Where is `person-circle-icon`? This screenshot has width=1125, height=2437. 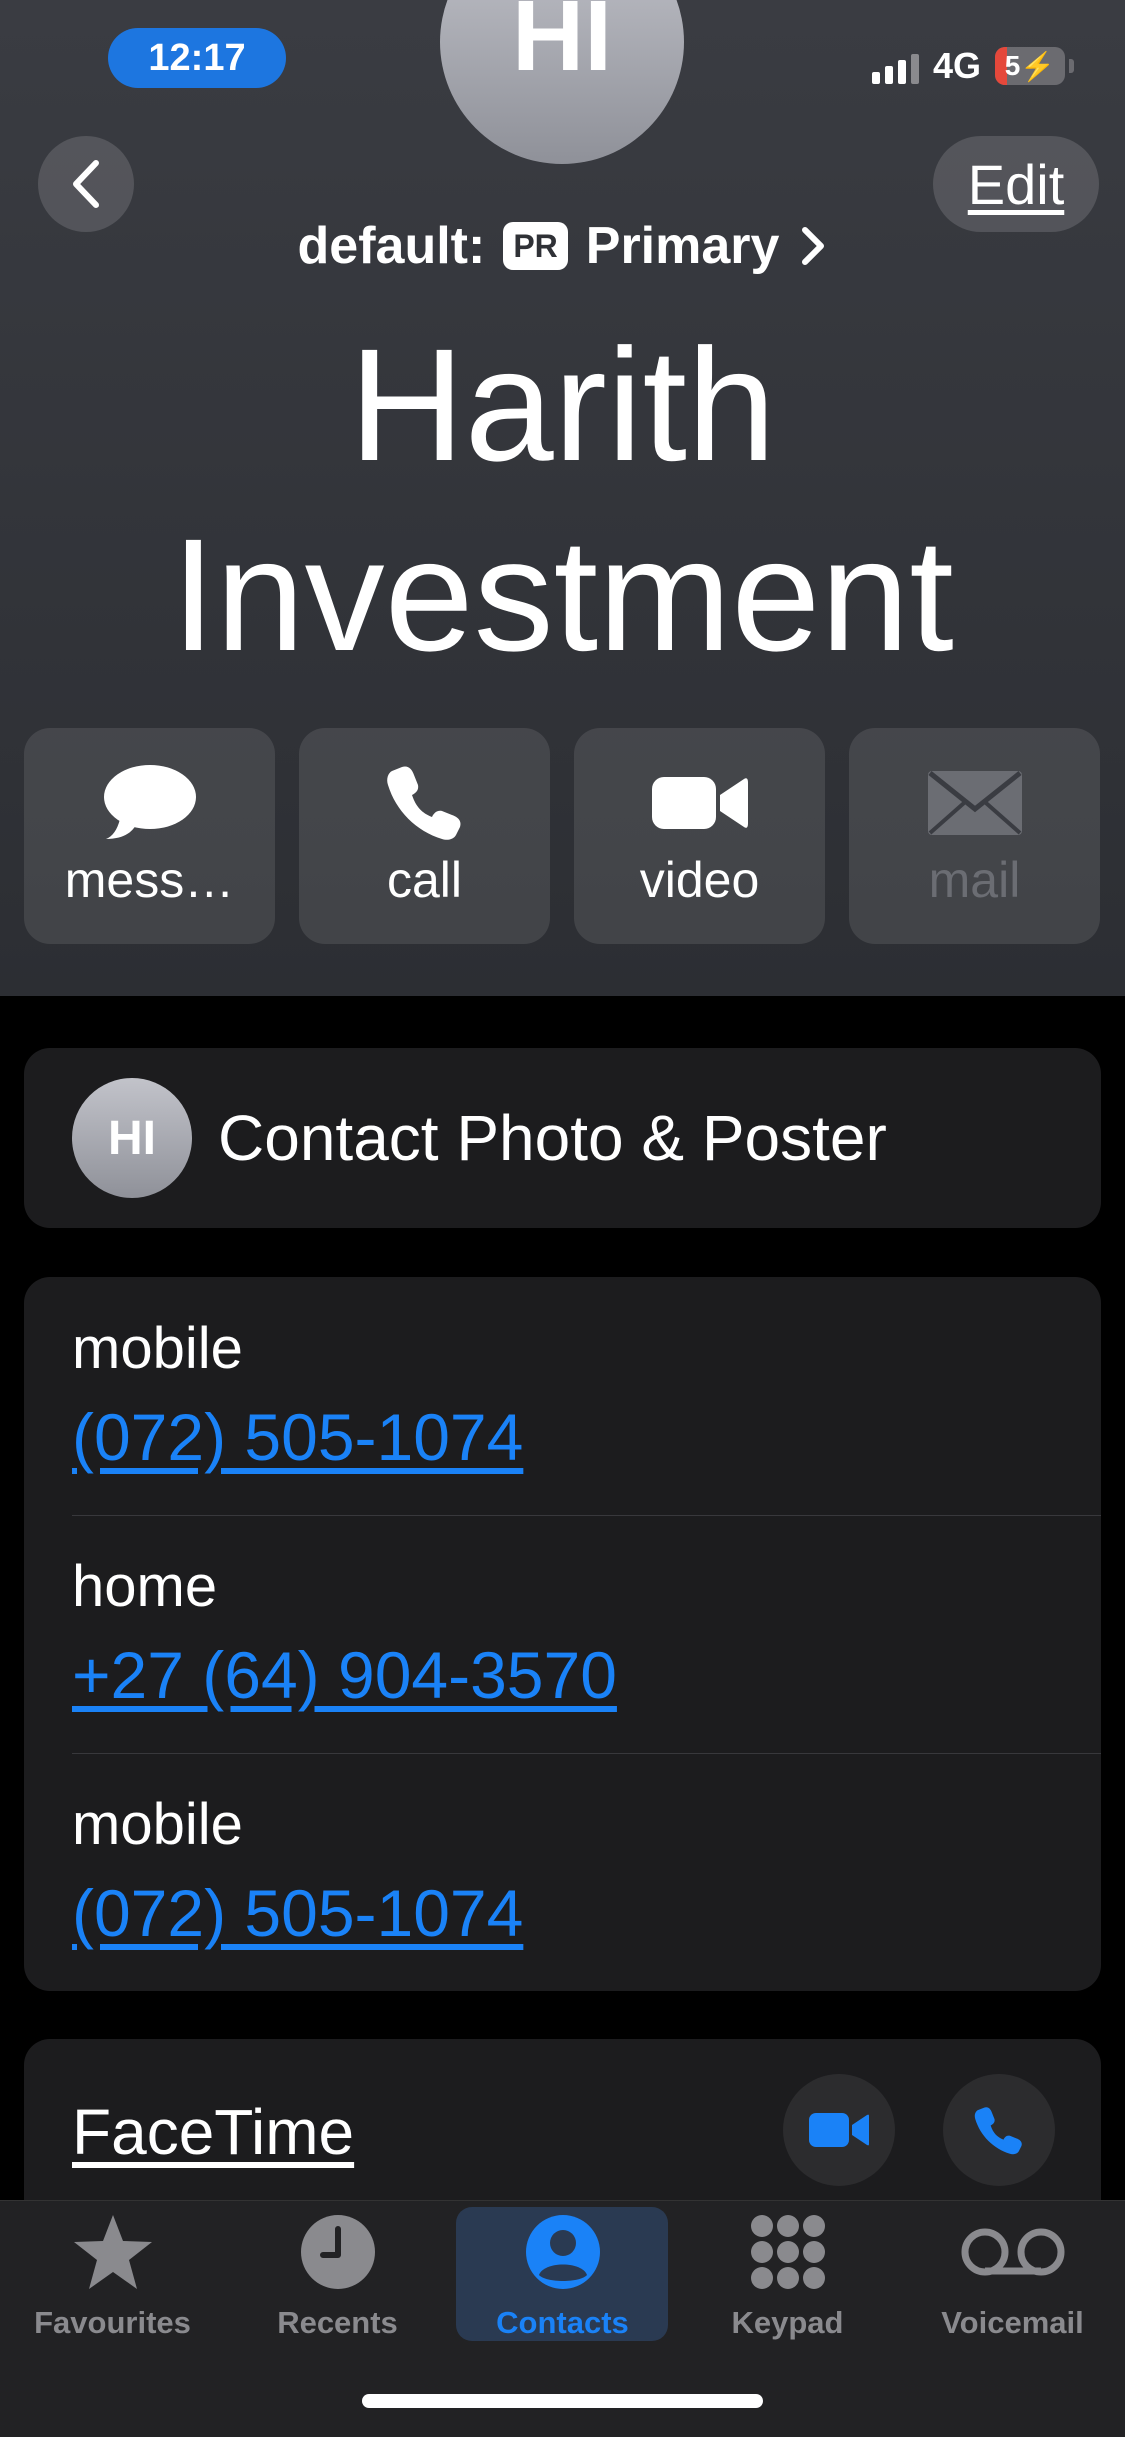
person-circle-icon is located at coordinates (562, 2252).